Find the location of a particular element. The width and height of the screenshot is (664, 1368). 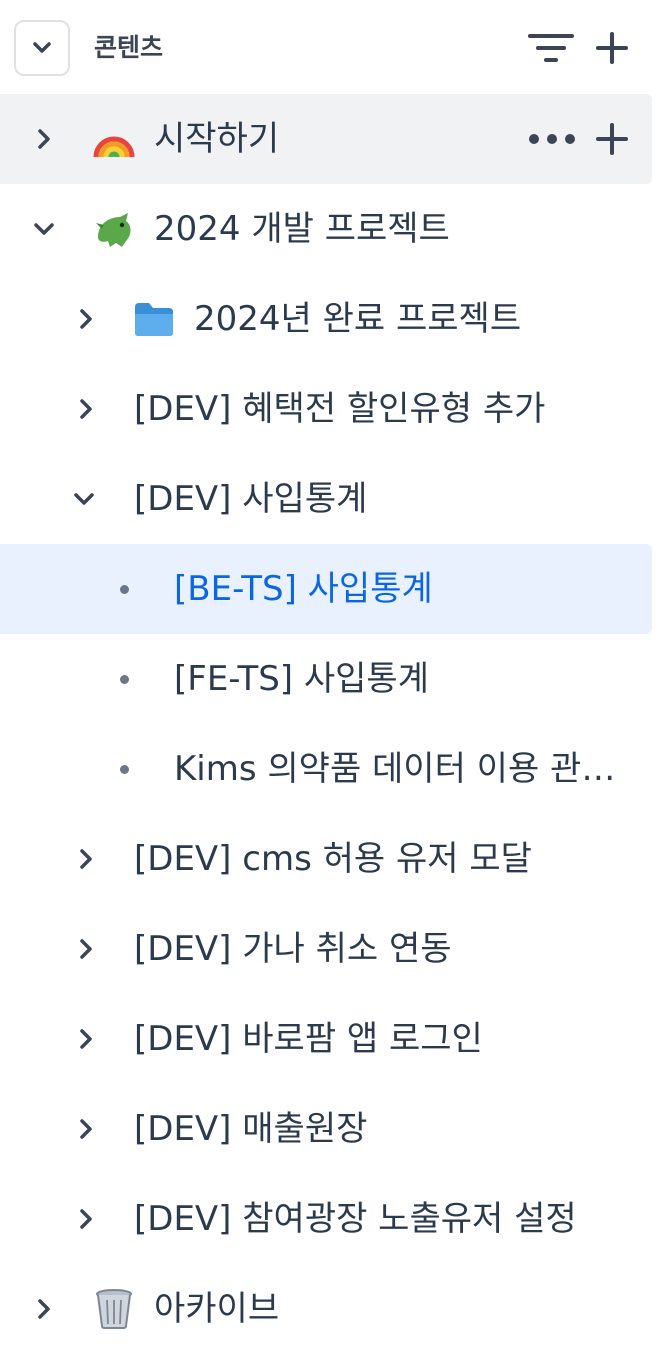

tree-item-dev-baropharm-login: [DEV] 바로팜 앱 로그인 is located at coordinates (326, 1039).